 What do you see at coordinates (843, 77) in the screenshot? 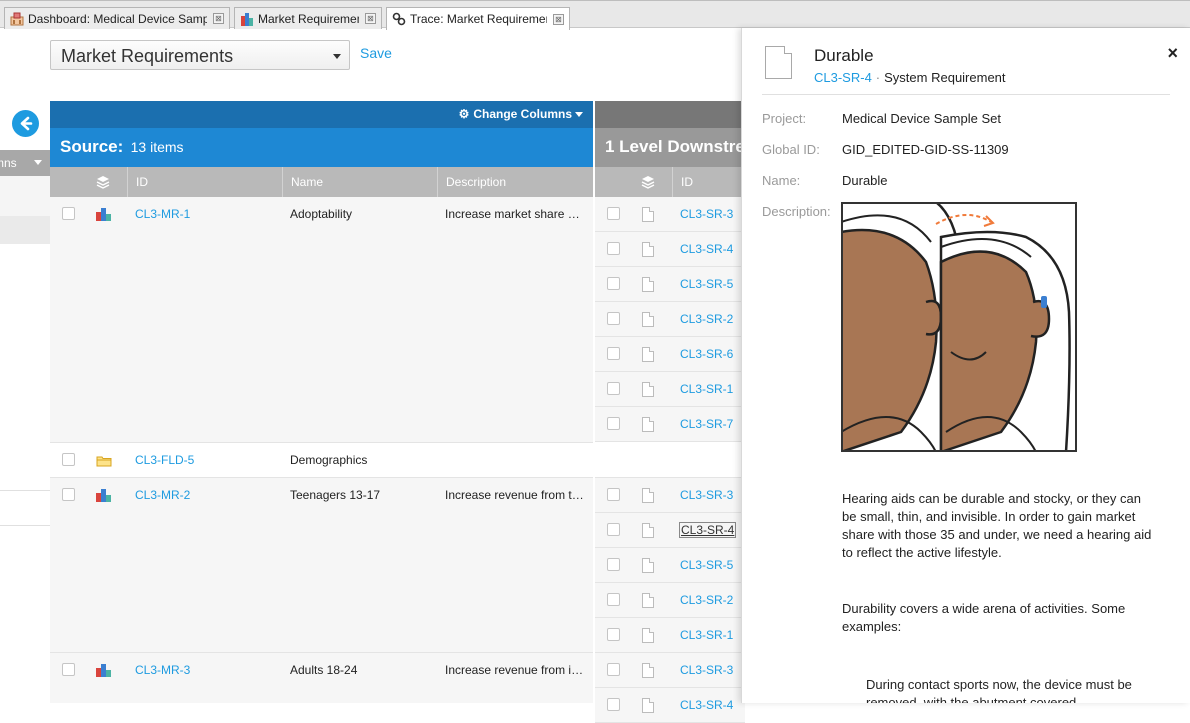
I see `details-id-link: CL3-SR-4` at bounding box center [843, 77].